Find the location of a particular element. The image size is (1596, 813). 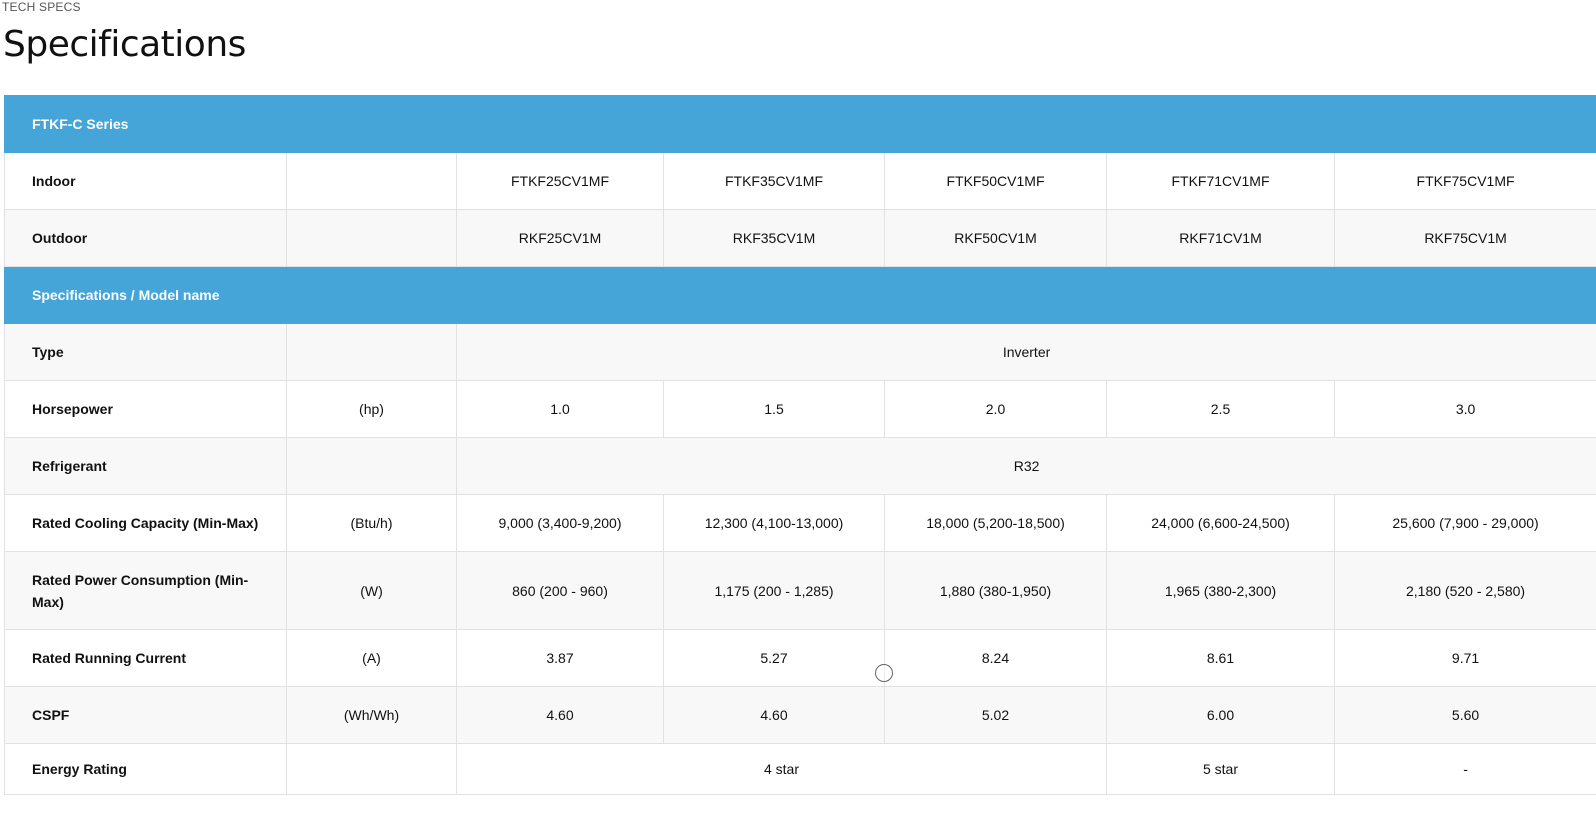

model-cell: RKF25CV1M is located at coordinates (560, 238).